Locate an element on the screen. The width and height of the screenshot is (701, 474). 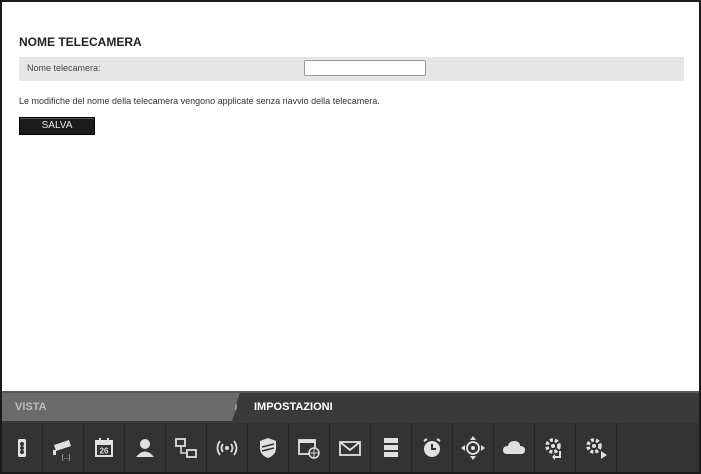
status-light-icon is located at coordinates (22, 447).